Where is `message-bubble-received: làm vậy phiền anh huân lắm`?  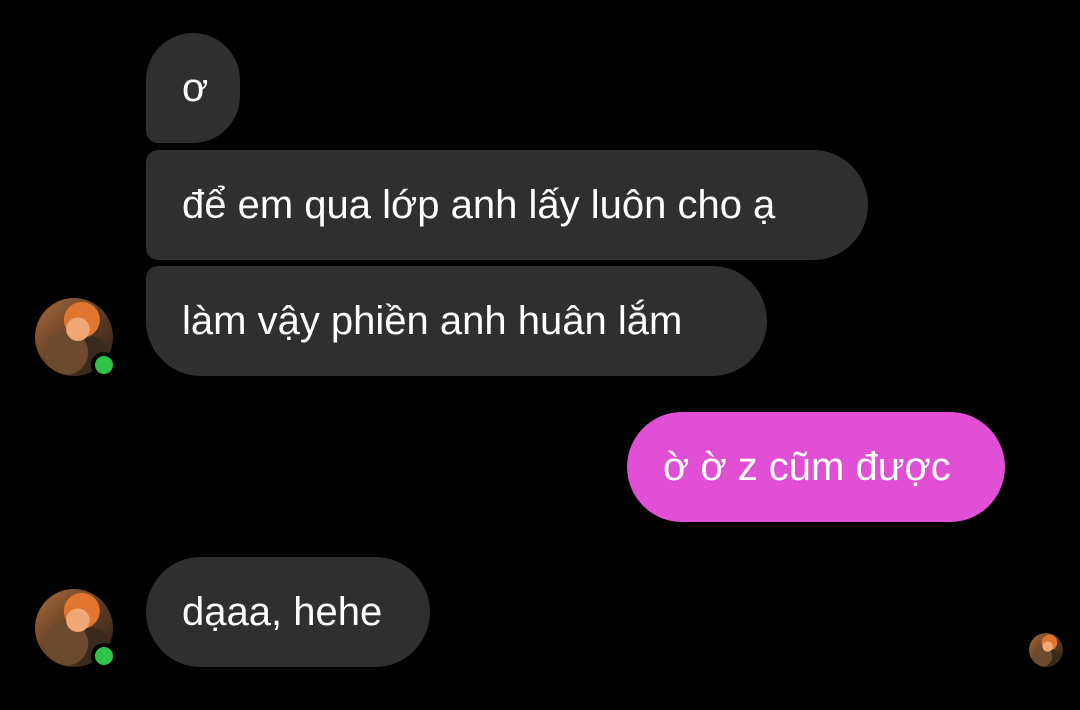 message-bubble-received: làm vậy phiền anh huân lắm is located at coordinates (456, 321).